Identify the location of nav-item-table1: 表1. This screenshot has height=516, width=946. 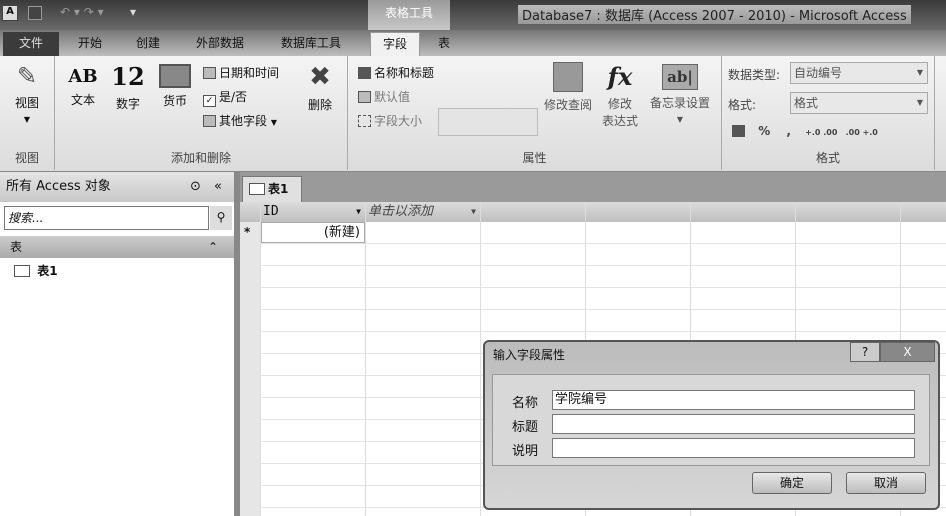
(36, 270).